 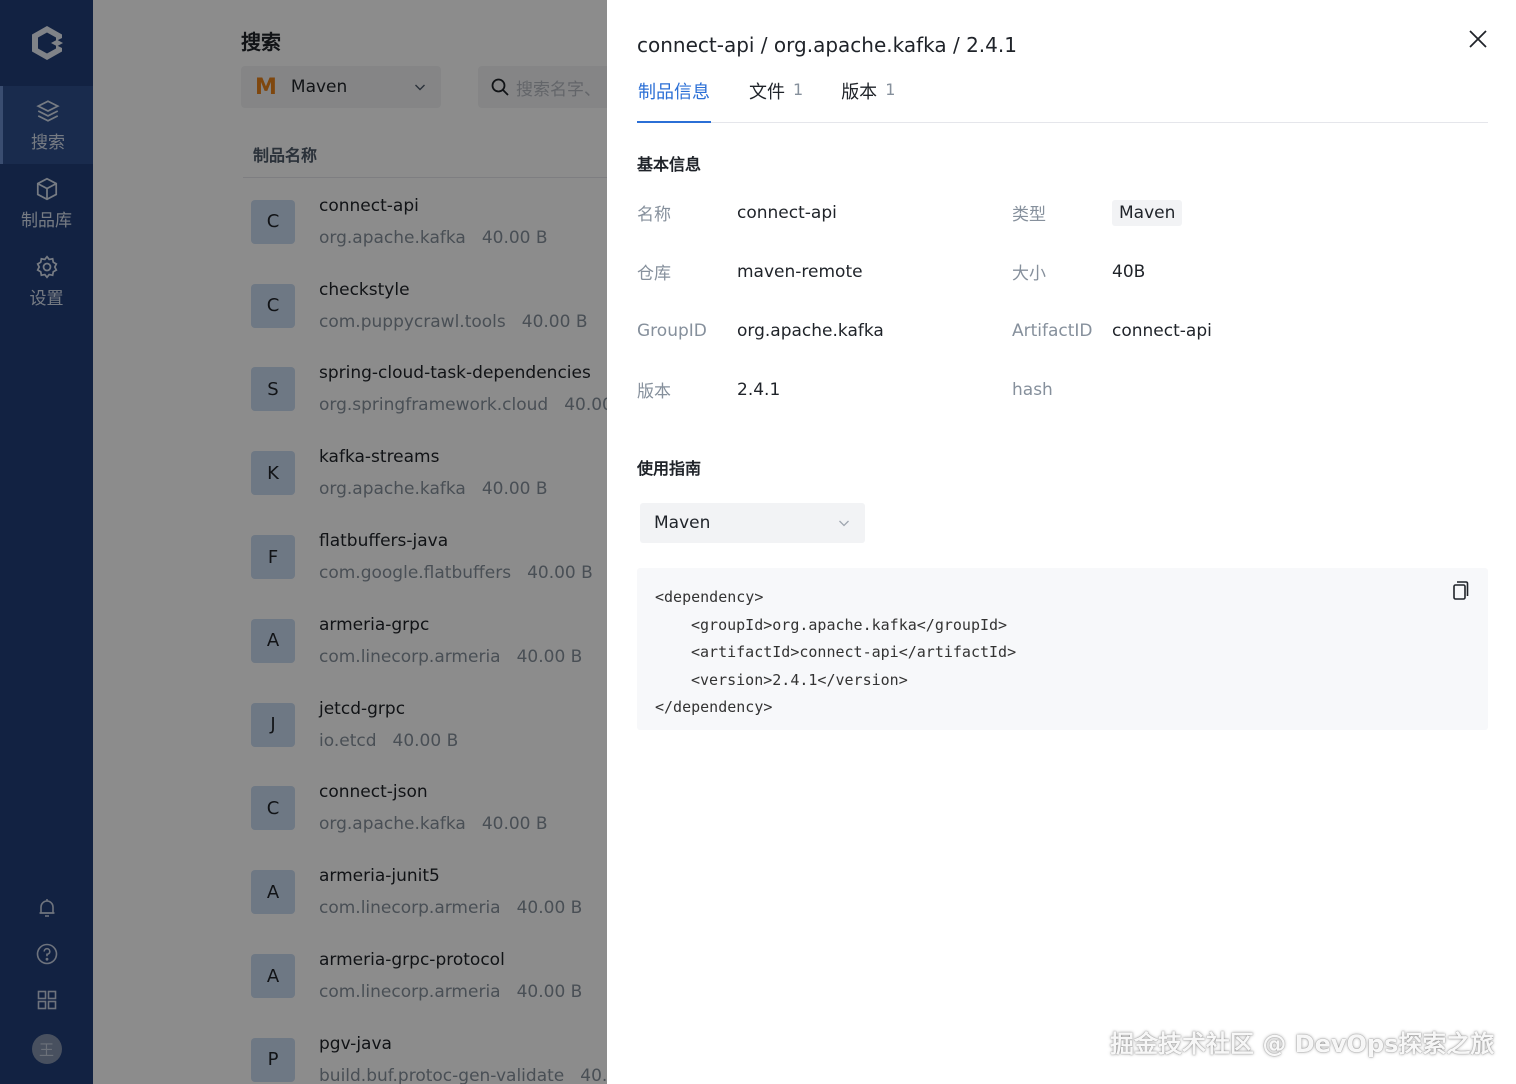 I want to click on guide-type-select: Maven, so click(x=752, y=523).